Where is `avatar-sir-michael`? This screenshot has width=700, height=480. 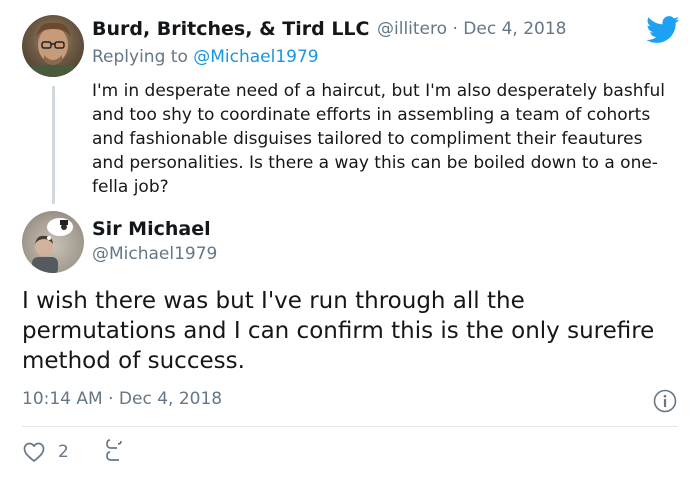 avatar-sir-michael is located at coordinates (53, 242).